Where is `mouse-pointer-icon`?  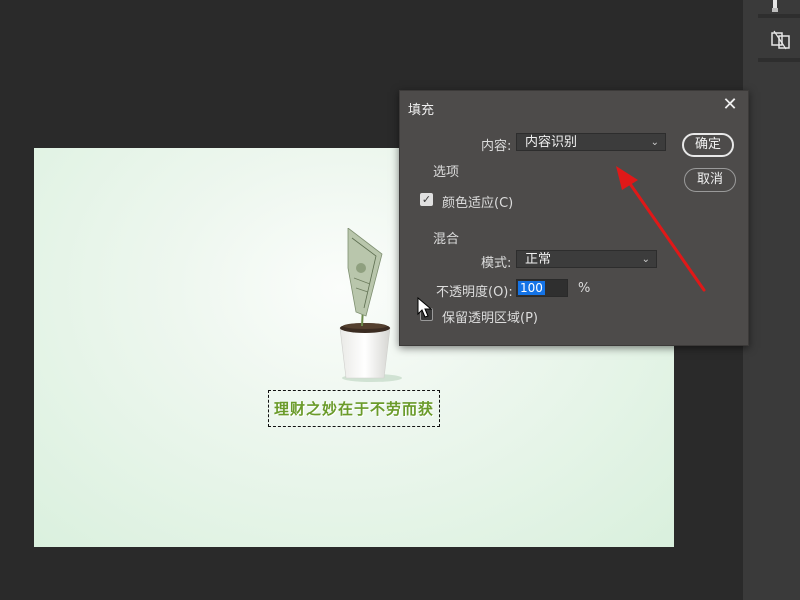 mouse-pointer-icon is located at coordinates (425, 307).